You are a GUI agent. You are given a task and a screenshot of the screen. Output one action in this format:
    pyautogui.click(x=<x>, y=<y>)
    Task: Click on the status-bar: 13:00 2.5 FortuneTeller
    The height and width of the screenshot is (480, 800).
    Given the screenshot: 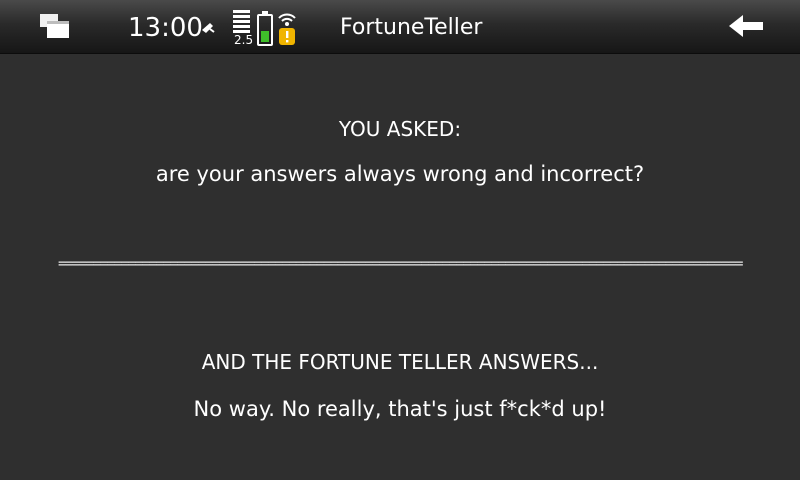 What is the action you would take?
    pyautogui.click(x=400, y=27)
    